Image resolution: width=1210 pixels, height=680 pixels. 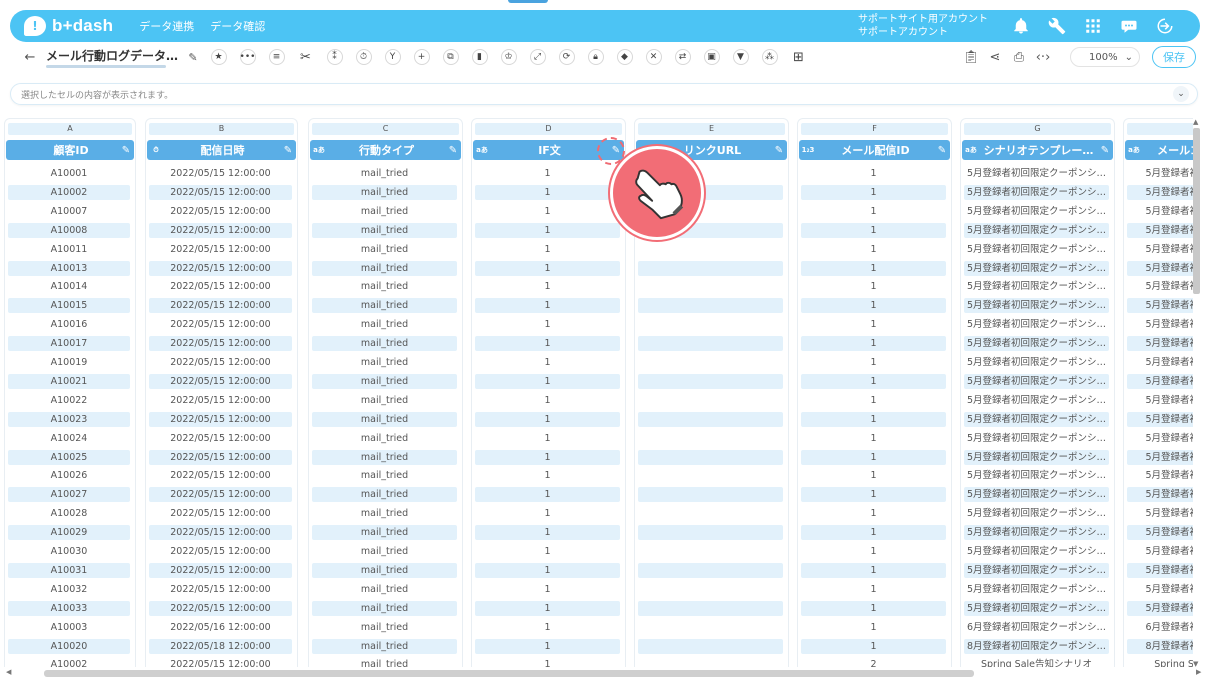 I want to click on table-cell: A10007, so click(x=69, y=211).